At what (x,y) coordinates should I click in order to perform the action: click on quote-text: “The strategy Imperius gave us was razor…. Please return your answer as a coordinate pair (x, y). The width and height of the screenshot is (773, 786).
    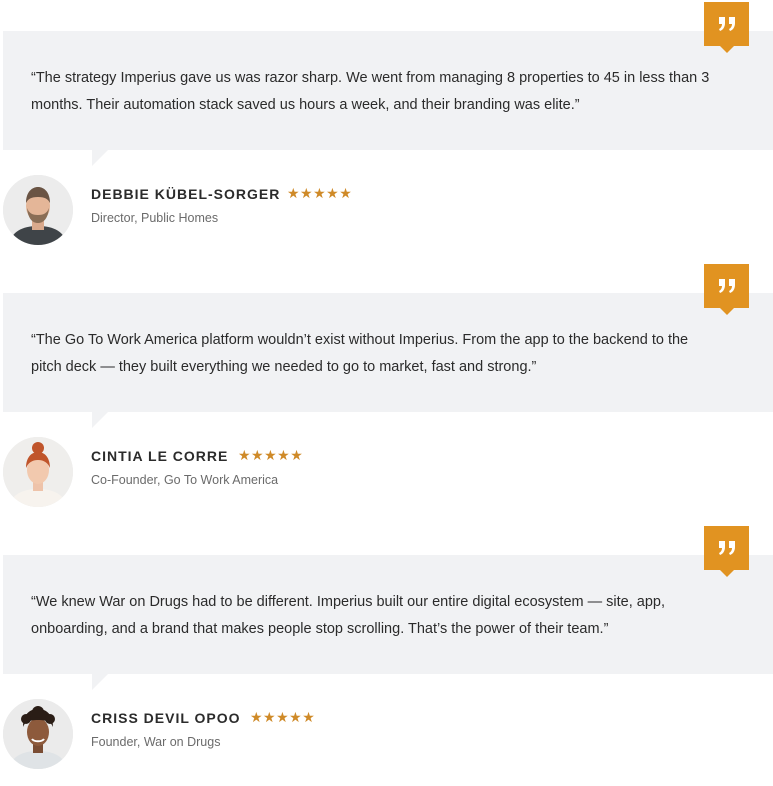
    Looking at the image, I should click on (370, 91).